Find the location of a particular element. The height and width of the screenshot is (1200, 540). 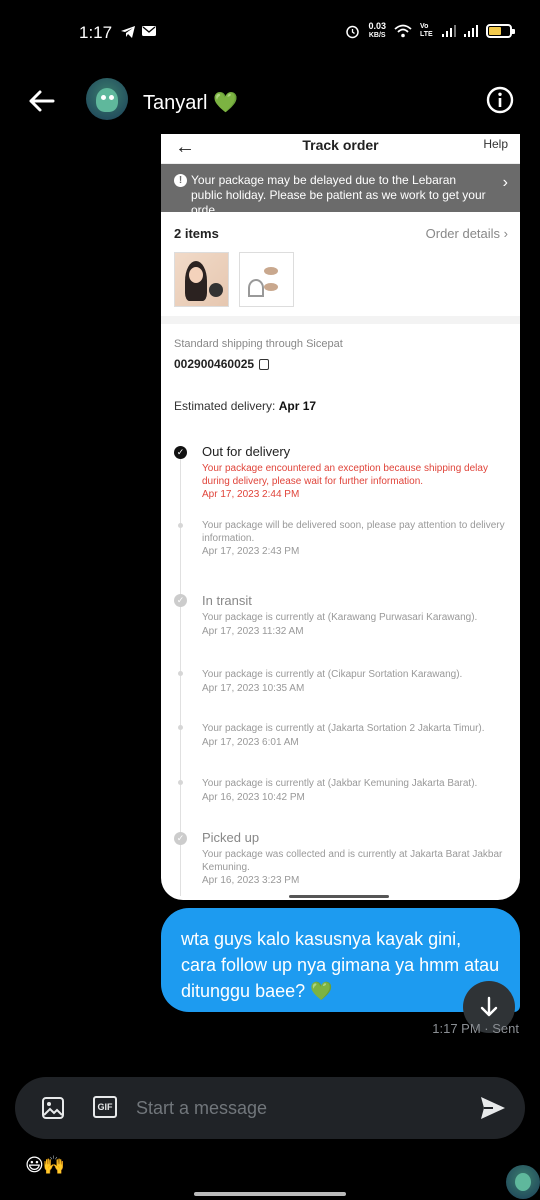

help-link: Help is located at coordinates (495, 144).